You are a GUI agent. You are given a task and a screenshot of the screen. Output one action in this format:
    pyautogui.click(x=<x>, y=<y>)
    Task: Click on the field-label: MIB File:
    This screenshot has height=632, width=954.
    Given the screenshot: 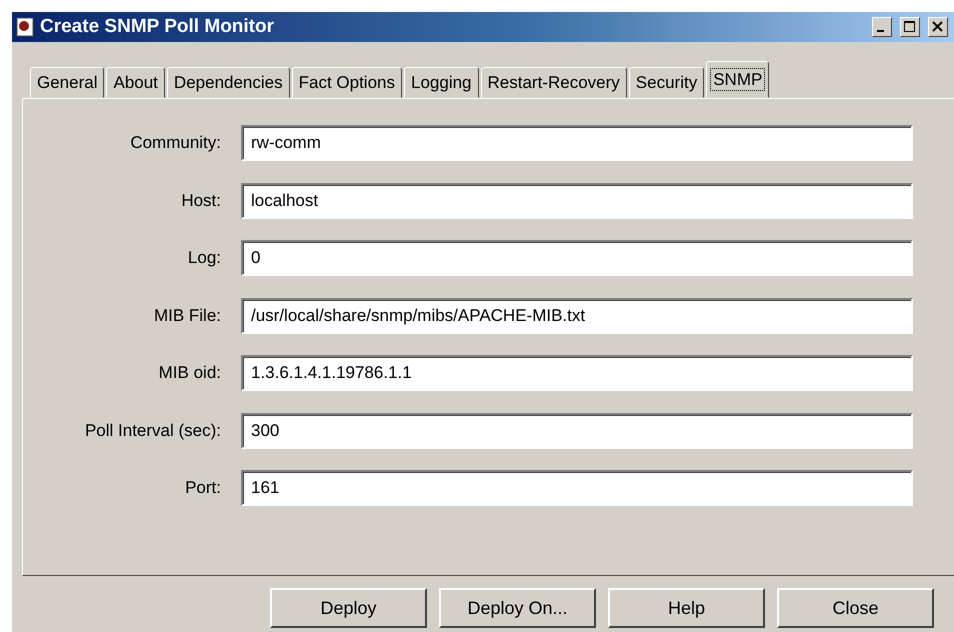 What is the action you would take?
    pyautogui.click(x=186, y=316)
    